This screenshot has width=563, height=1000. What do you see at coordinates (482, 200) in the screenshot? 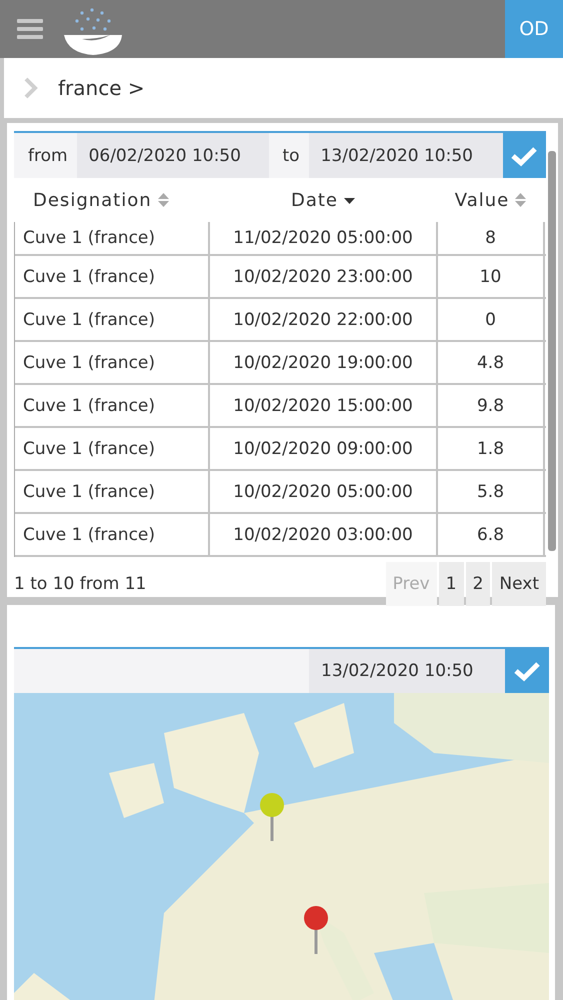
I see `column-header: Value` at bounding box center [482, 200].